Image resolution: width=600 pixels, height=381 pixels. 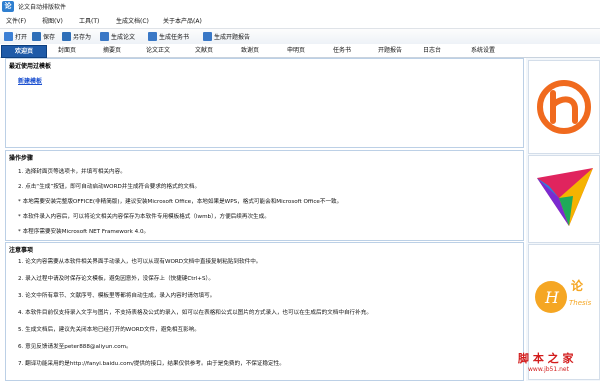 What do you see at coordinates (8, 36) in the screenshot?
I see `open-icon` at bounding box center [8, 36].